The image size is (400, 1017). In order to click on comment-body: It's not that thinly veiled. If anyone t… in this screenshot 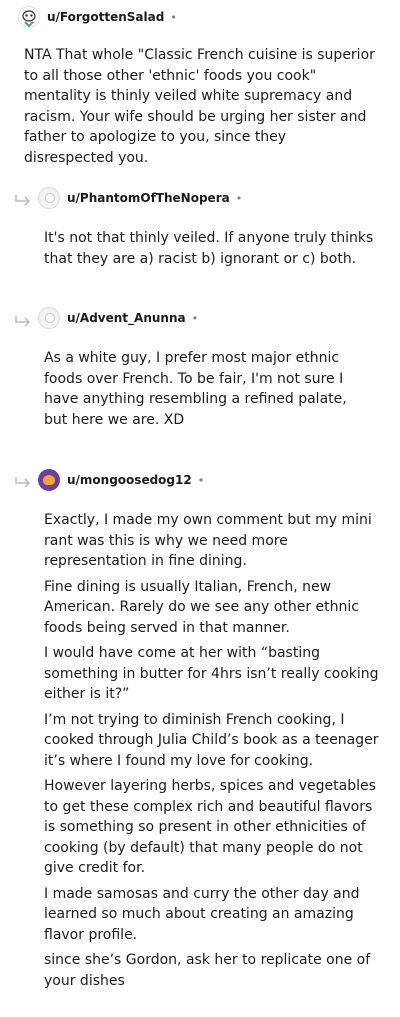, I will do `click(209, 251)`.